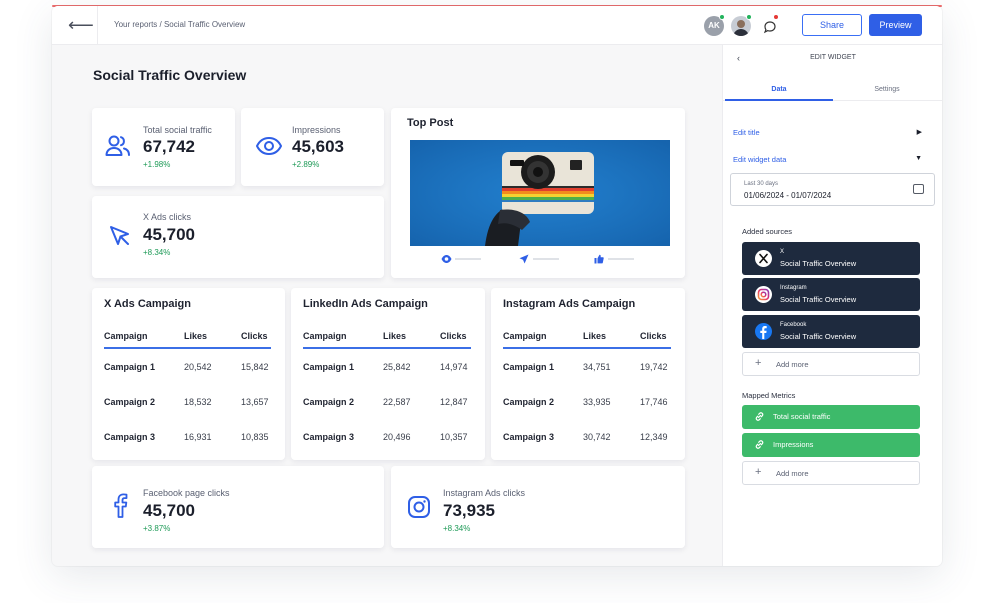 The height and width of the screenshot is (603, 992). Describe the element at coordinates (654, 366) in the screenshot. I see `table-cell: 19,742` at that location.